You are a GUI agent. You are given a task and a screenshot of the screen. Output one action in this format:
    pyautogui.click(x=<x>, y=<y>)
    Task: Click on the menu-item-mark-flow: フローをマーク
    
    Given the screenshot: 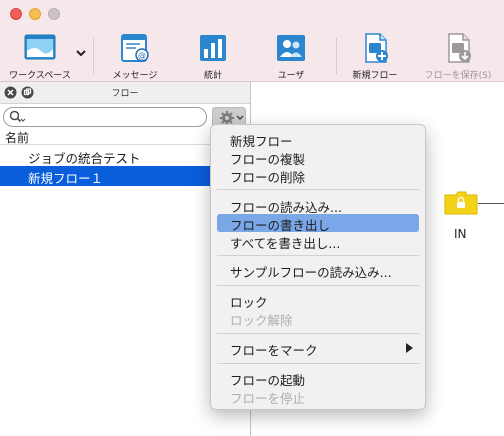 What is the action you would take?
    pyautogui.click(x=318, y=348)
    